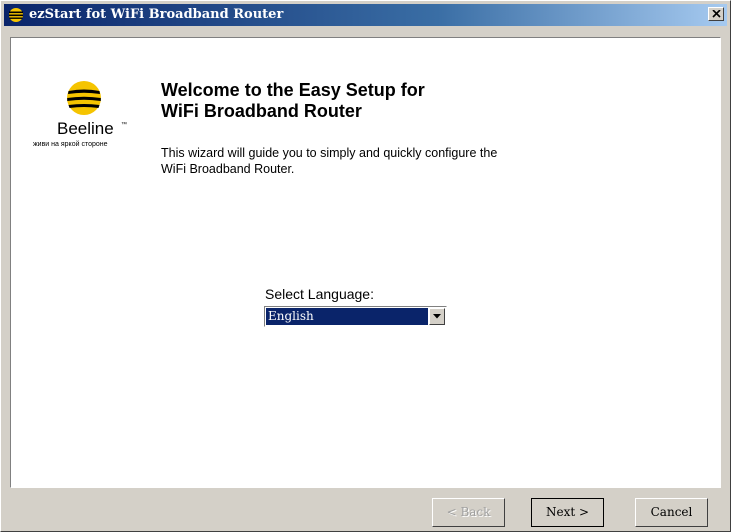 This screenshot has height=532, width=731. I want to click on beeline-logo: Beeline ™ живи на яркой стороне, so click(88, 117).